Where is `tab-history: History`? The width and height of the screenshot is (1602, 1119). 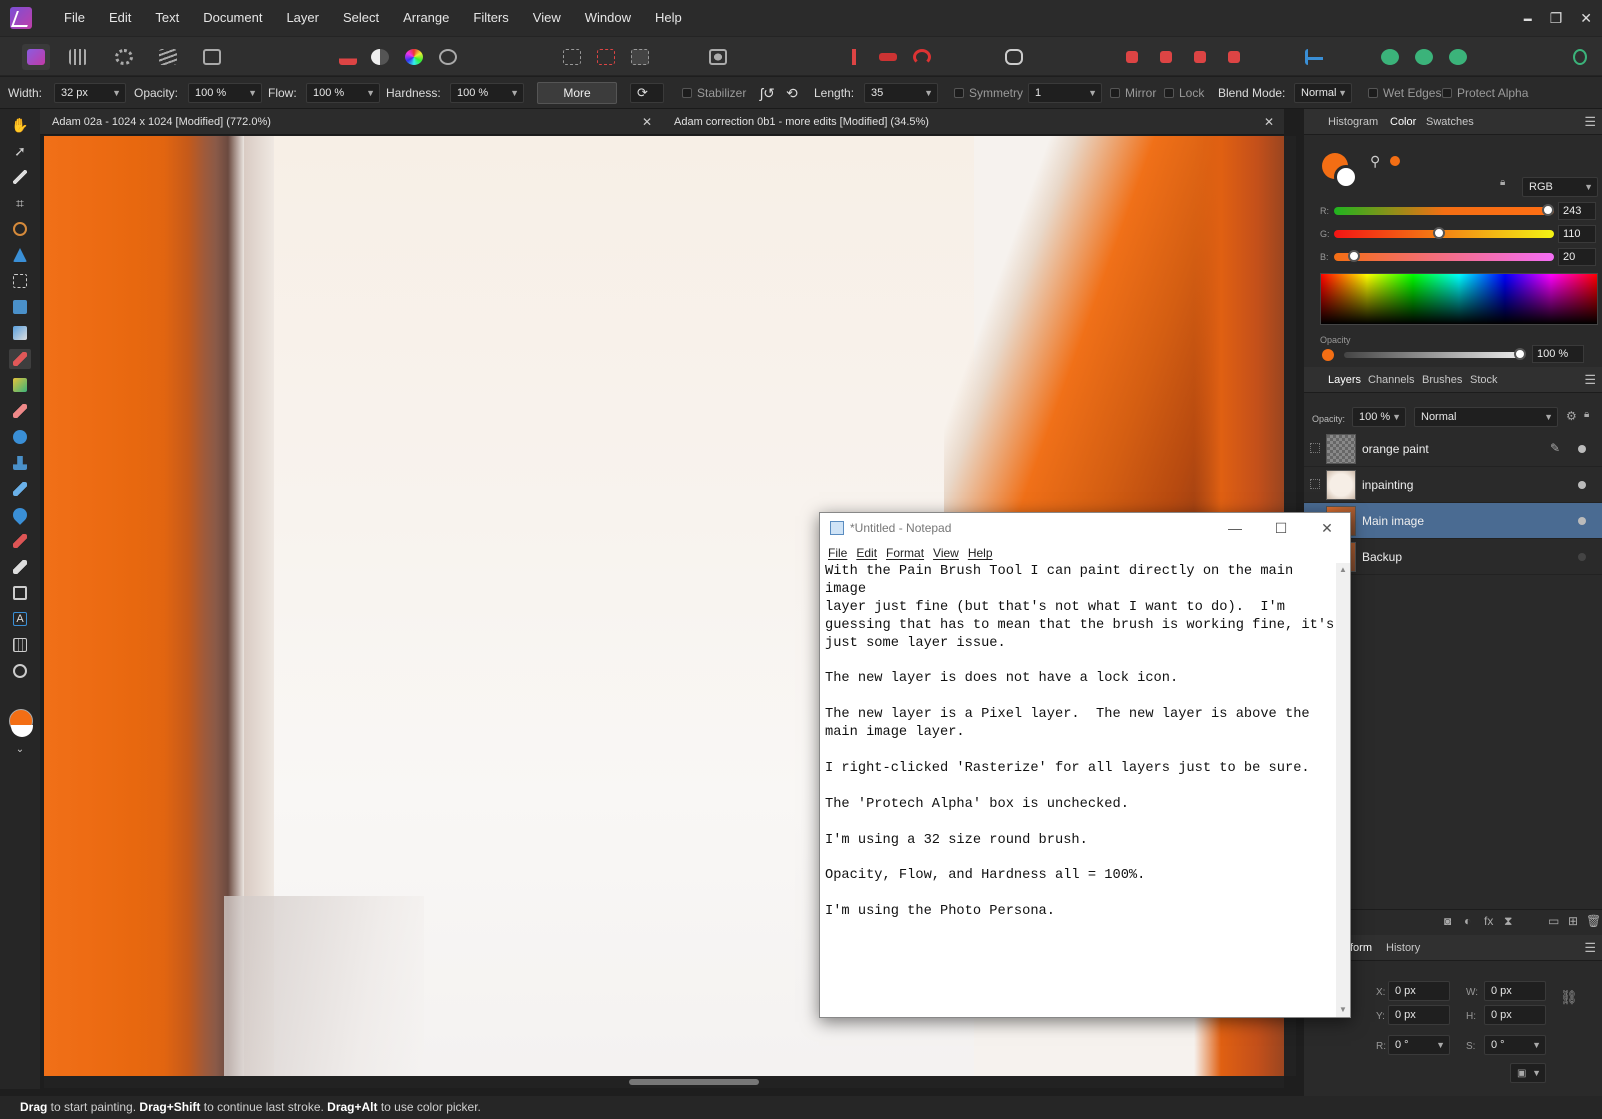 tab-history: History is located at coordinates (1403, 948).